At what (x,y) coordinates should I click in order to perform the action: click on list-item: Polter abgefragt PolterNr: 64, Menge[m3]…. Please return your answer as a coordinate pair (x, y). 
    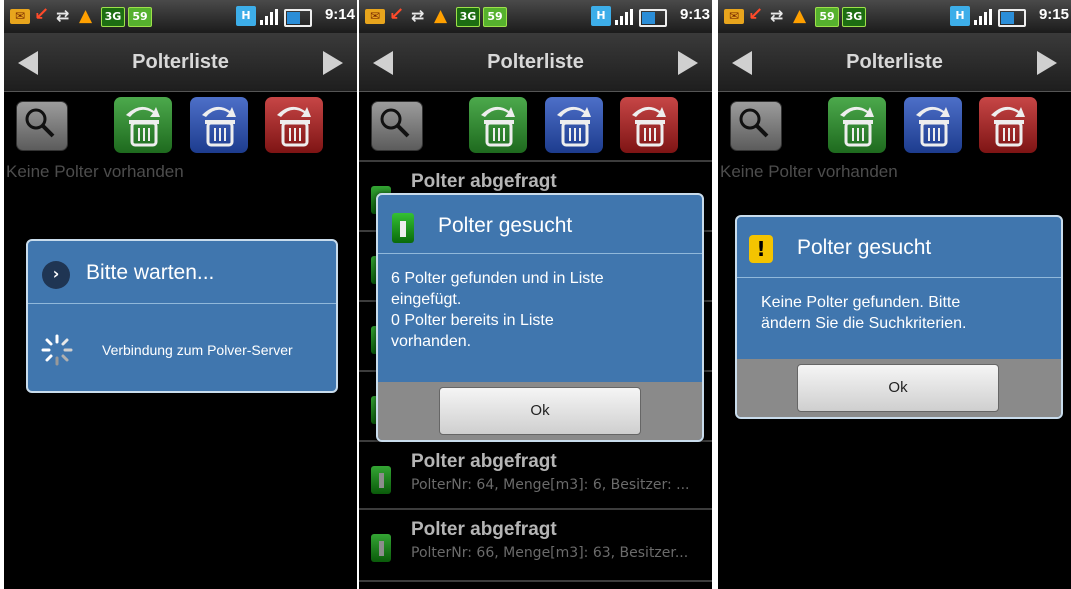
    Looking at the image, I should click on (535, 476).